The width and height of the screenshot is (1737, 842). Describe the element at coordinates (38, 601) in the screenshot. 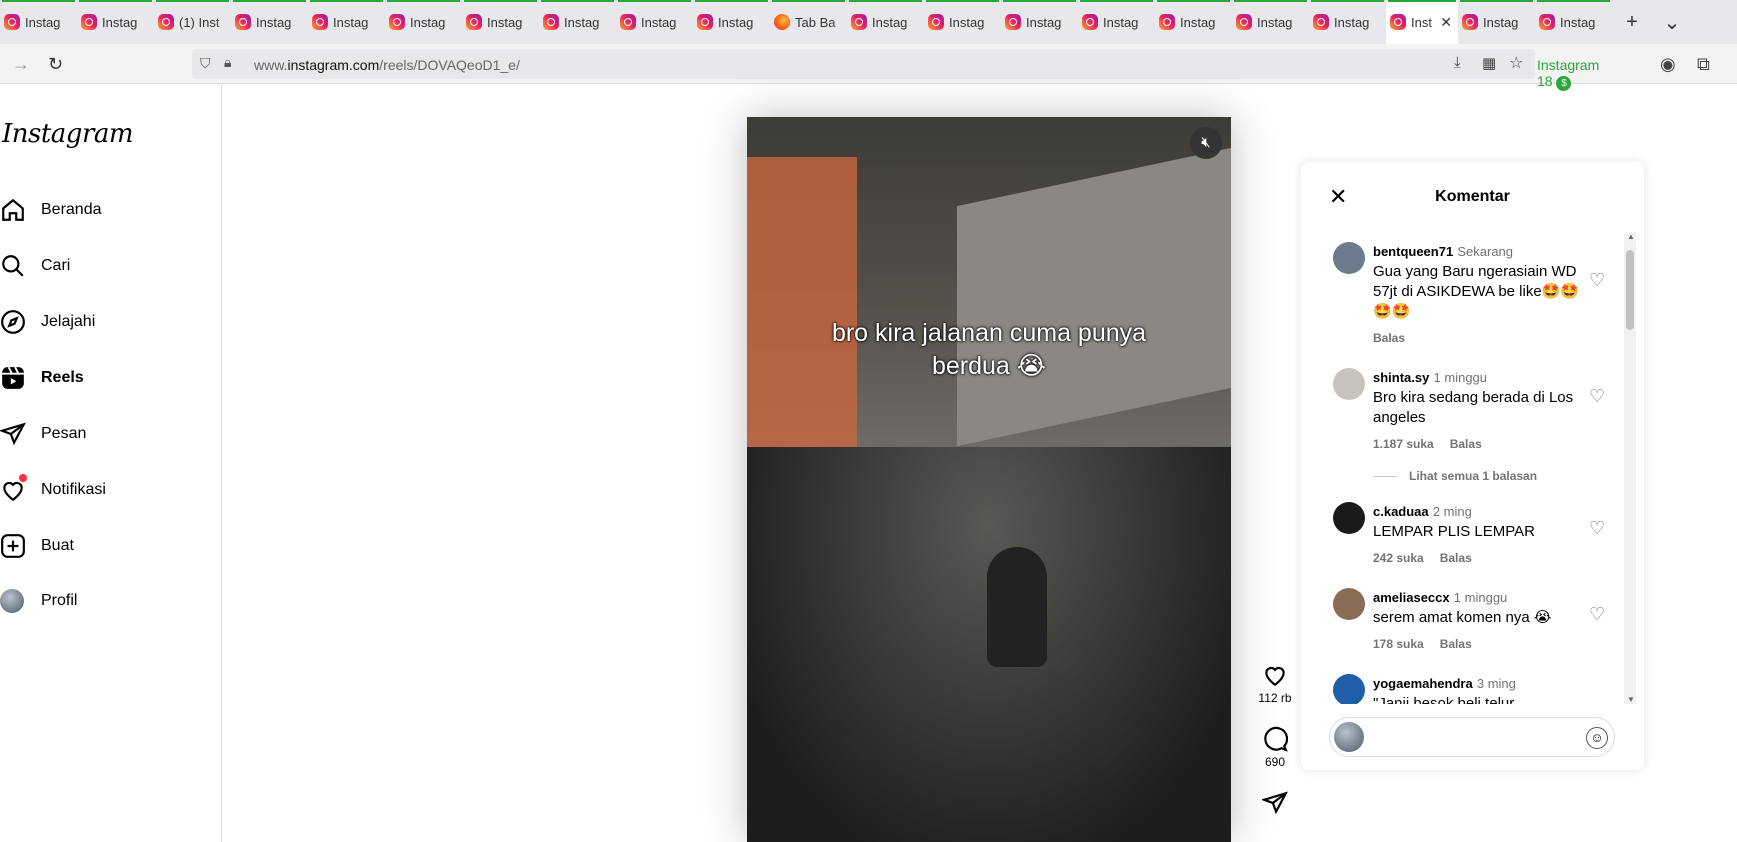

I see `sidebar-item-profil: Profil` at that location.